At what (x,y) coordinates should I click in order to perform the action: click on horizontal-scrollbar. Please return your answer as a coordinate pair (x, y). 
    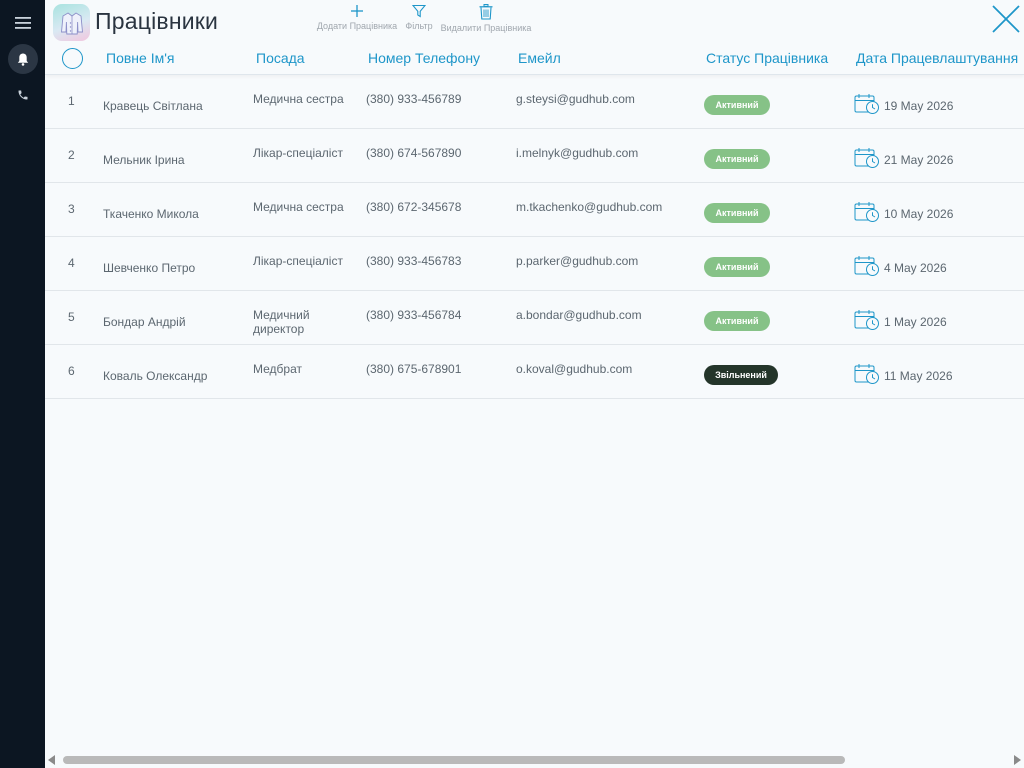
    Looking at the image, I should click on (534, 760).